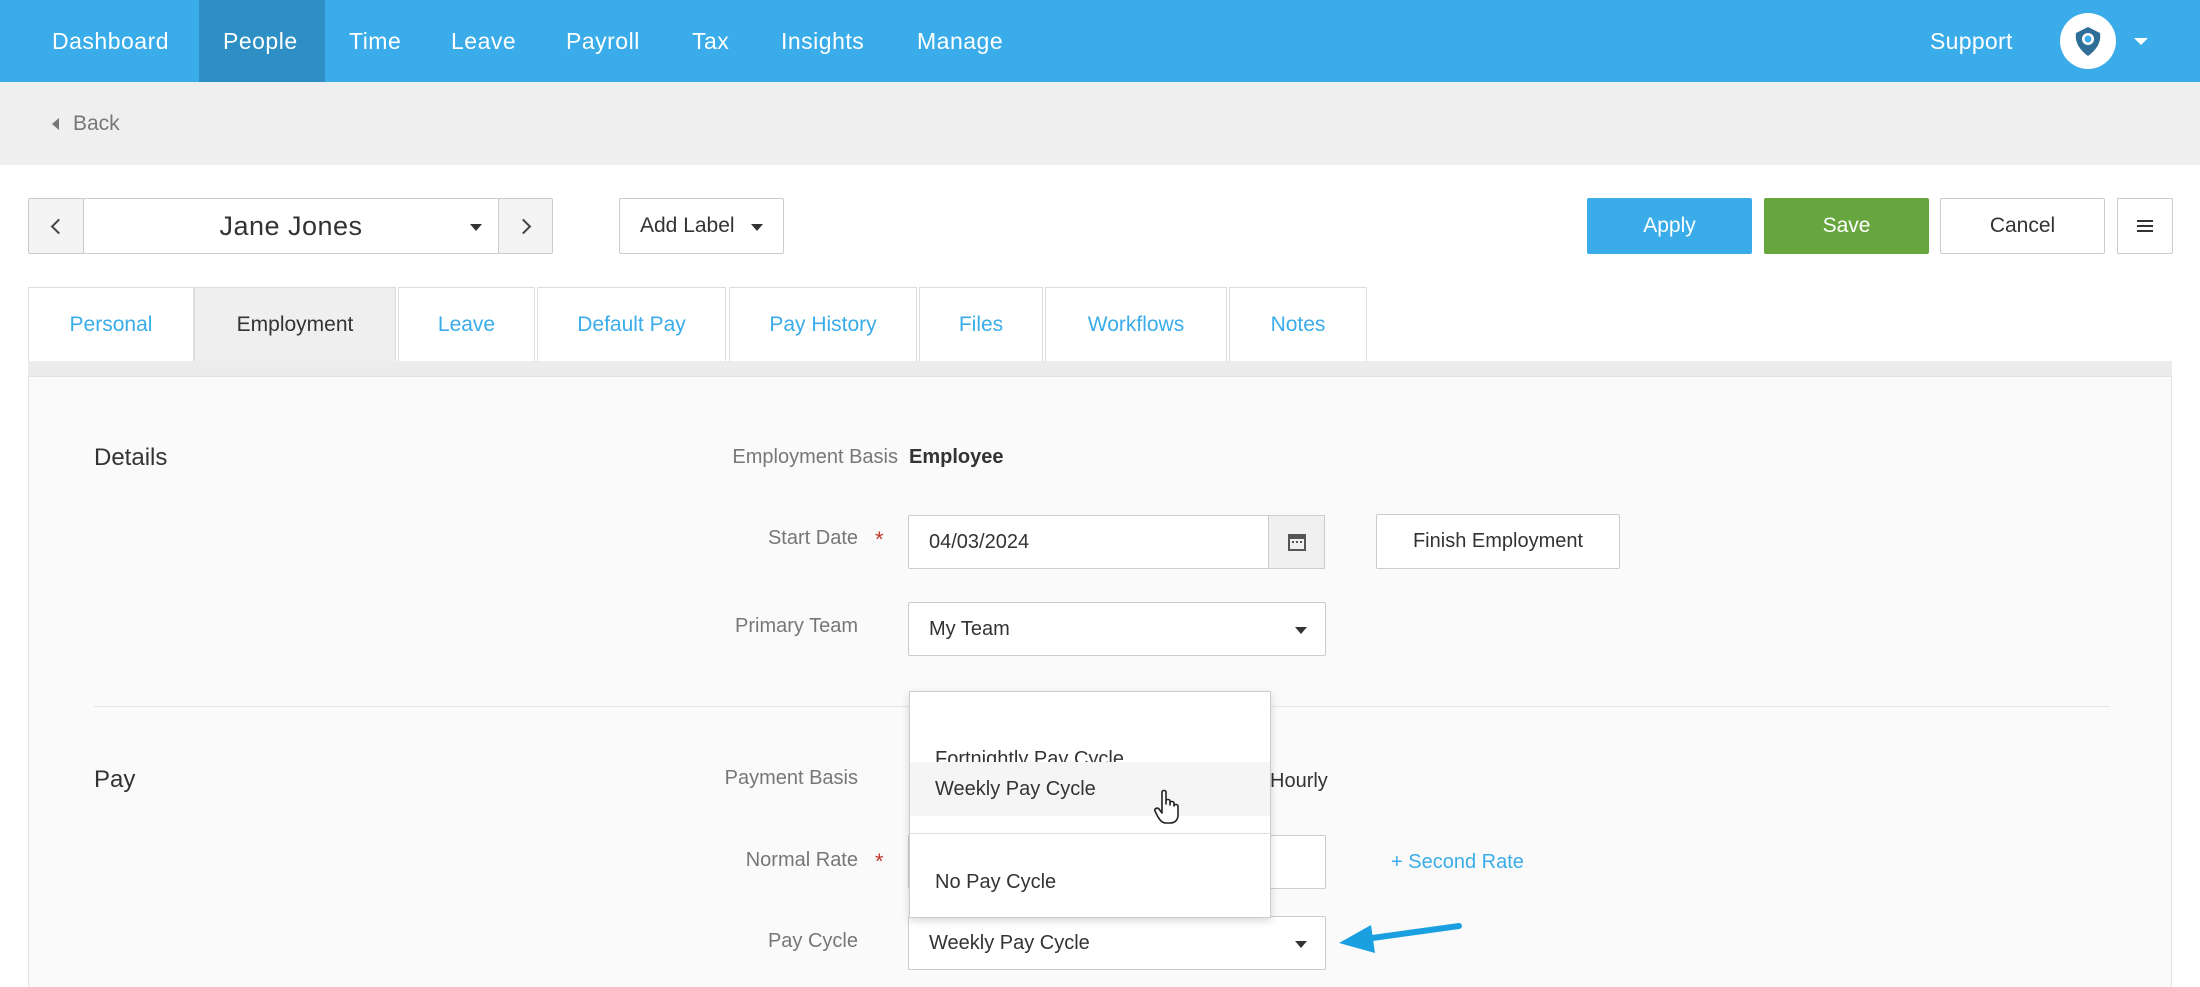 The width and height of the screenshot is (2200, 987). Describe the element at coordinates (1100, 369) in the screenshot. I see `panel-header-strip` at that location.